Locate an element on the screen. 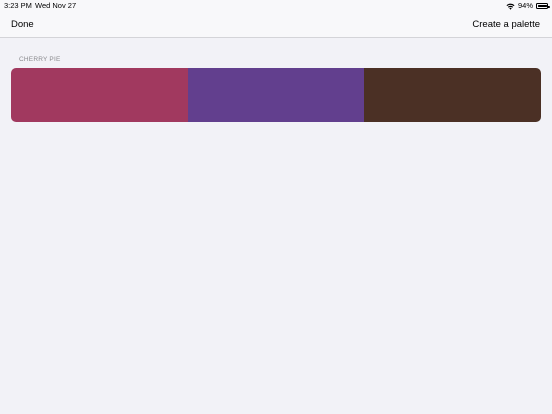 This screenshot has width=552, height=414. battery-cap is located at coordinates (549, 6).